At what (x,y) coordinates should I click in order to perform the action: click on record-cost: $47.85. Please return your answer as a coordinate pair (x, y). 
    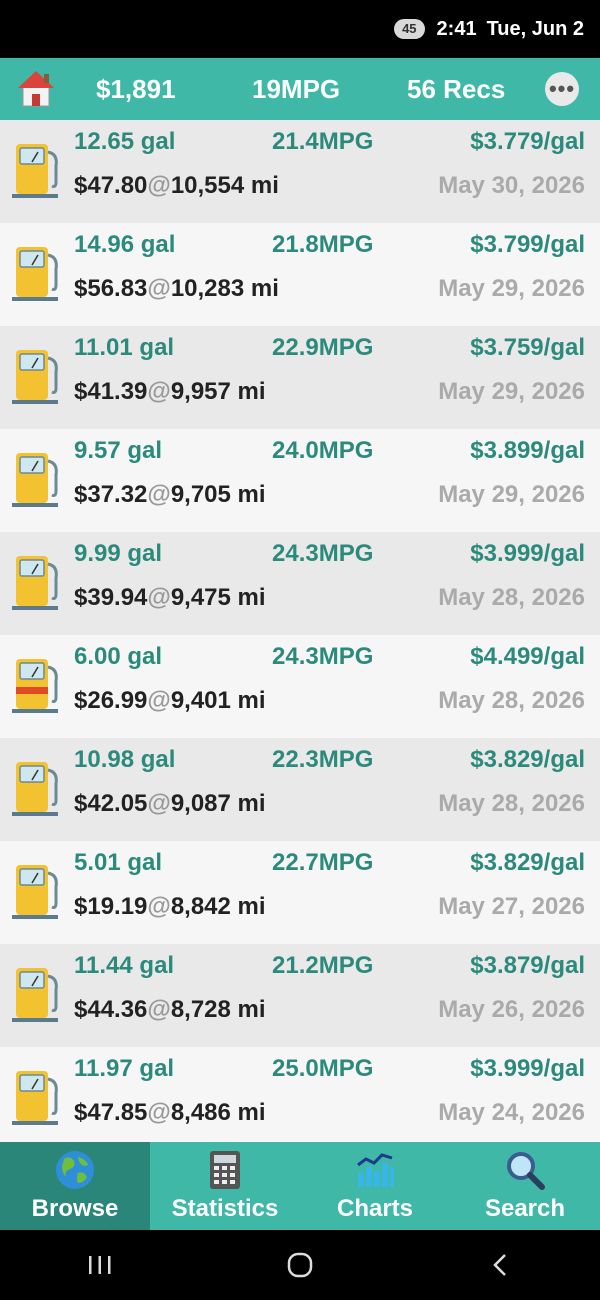
    Looking at the image, I should click on (111, 1112).